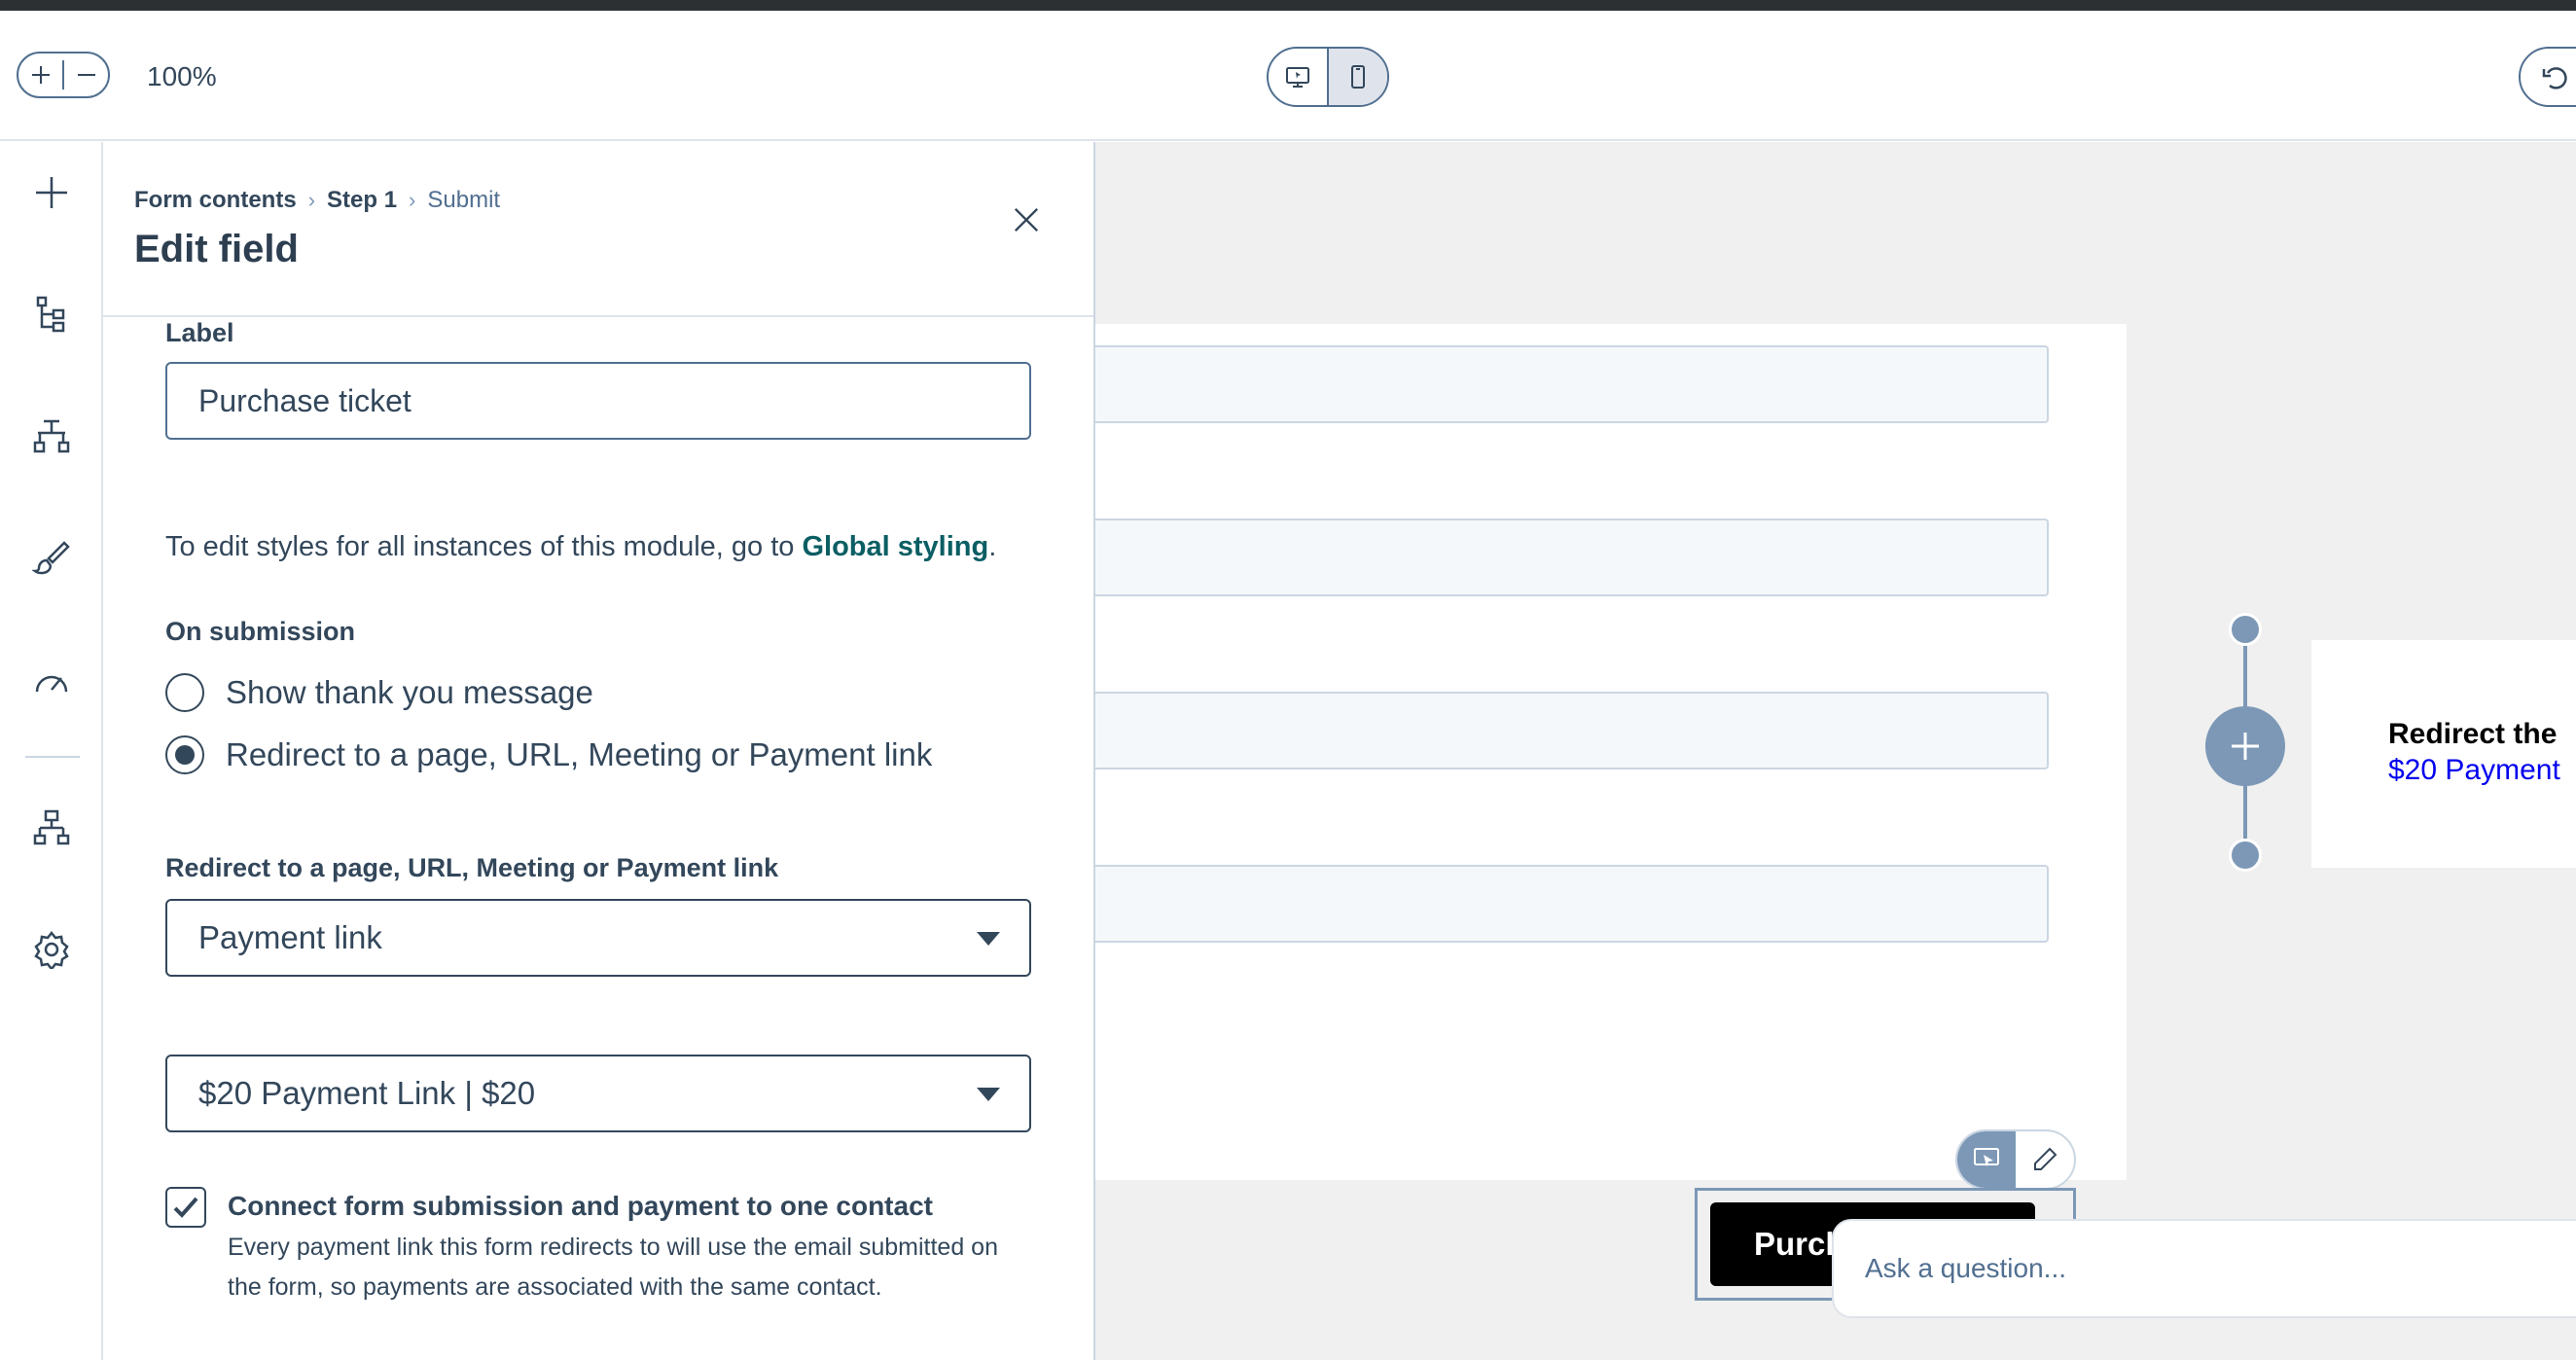 This screenshot has width=2576, height=1360. Describe the element at coordinates (895, 546) in the screenshot. I see `global-styling-link: Global styling` at that location.